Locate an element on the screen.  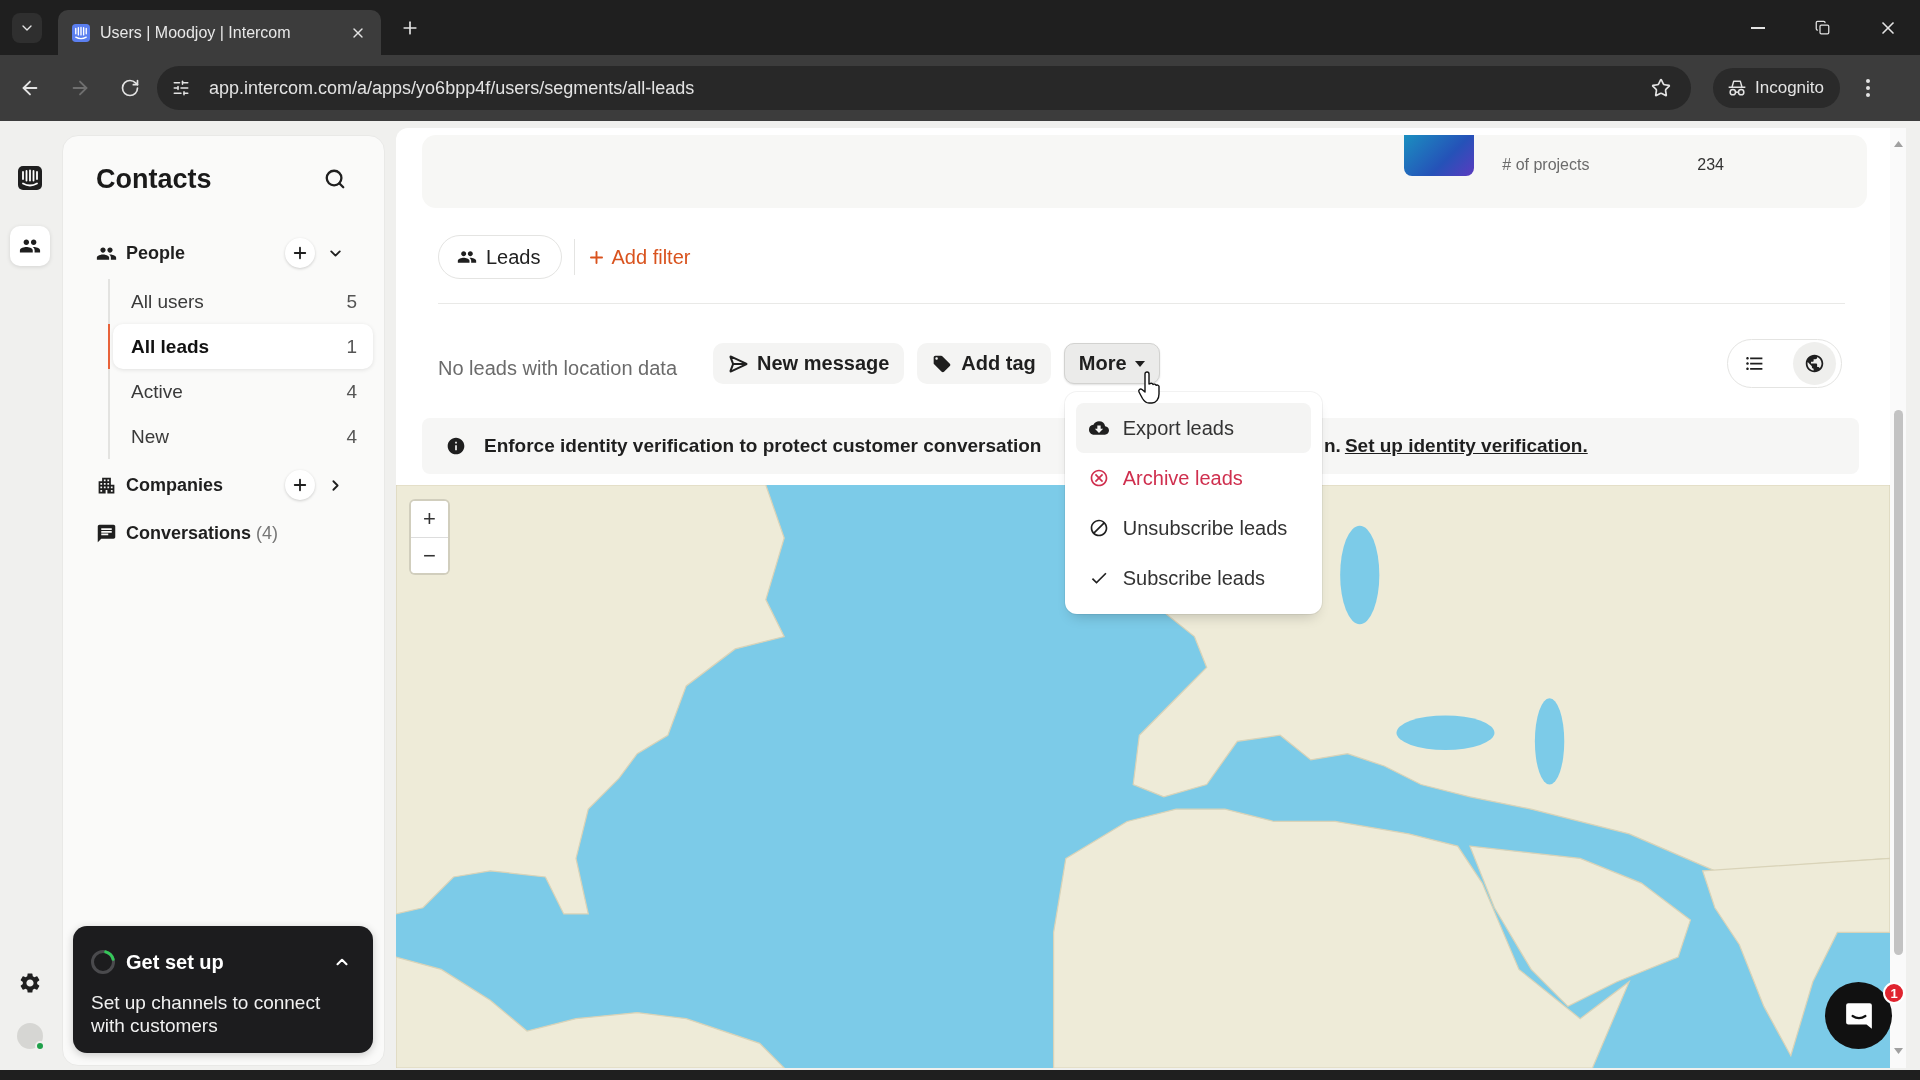
section-count: (4) is located at coordinates (267, 533).